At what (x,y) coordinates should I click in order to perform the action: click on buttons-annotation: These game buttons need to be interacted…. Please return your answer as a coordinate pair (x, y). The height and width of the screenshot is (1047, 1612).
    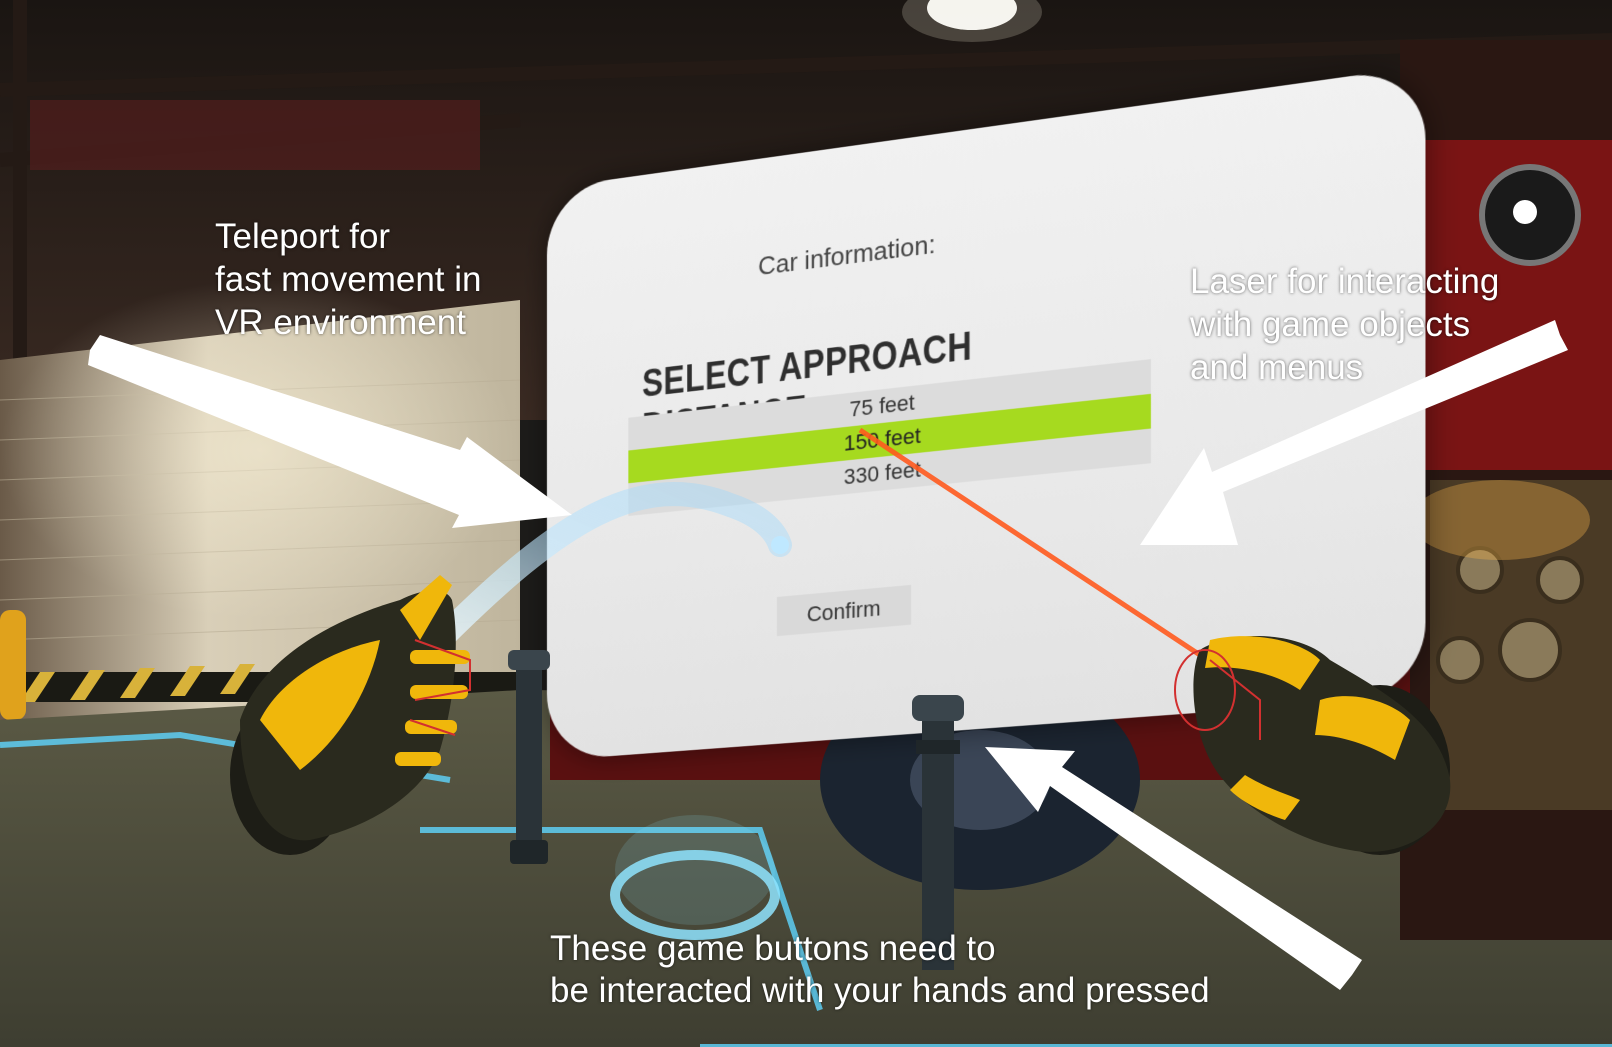
    Looking at the image, I should click on (900, 970).